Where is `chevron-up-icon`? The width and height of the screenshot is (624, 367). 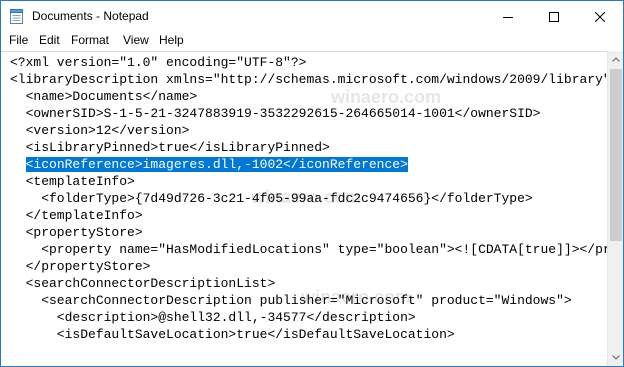
chevron-up-icon is located at coordinates (616, 59).